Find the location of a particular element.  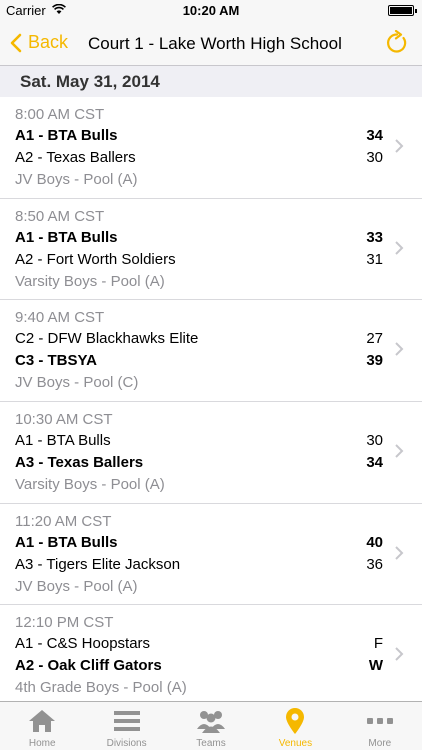

chevron-left-icon is located at coordinates (16, 42).